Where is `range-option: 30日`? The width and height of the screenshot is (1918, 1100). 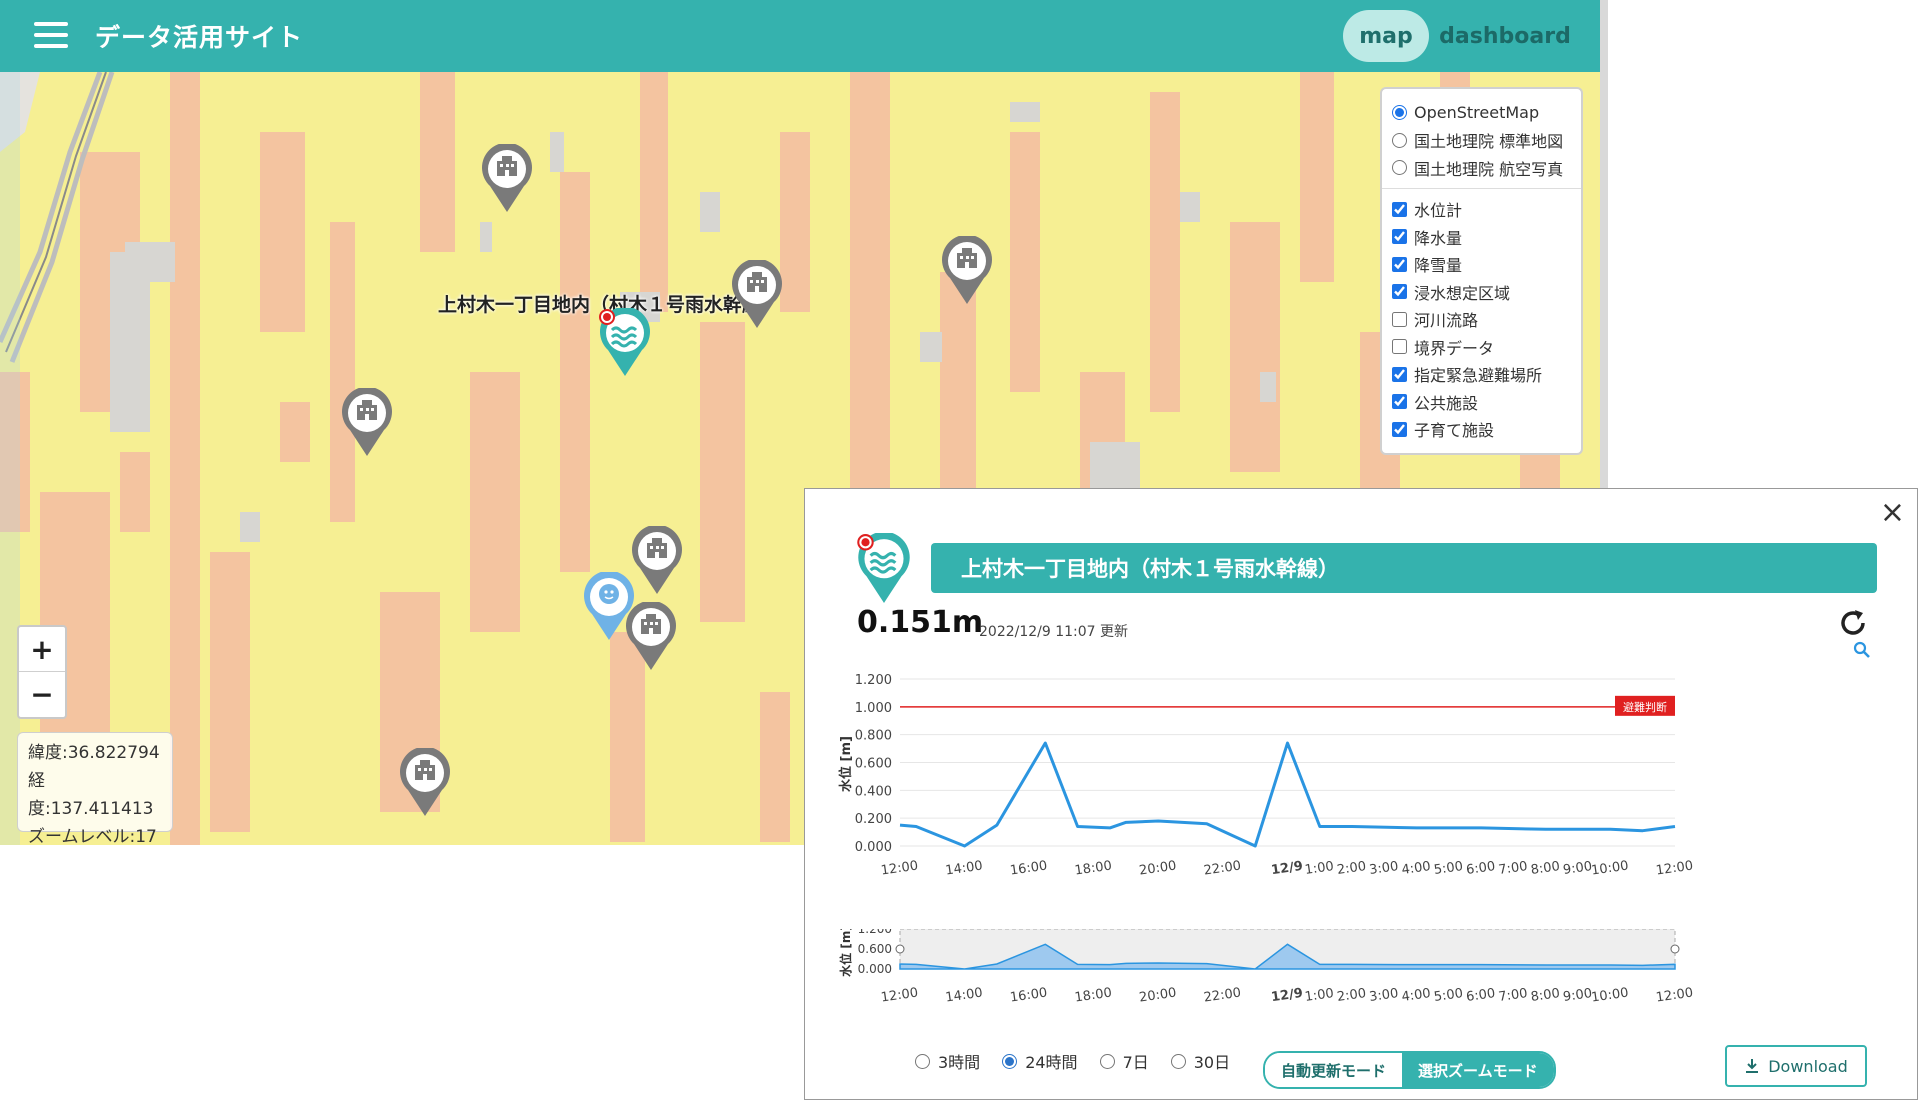 range-option: 30日 is located at coordinates (1200, 1061).